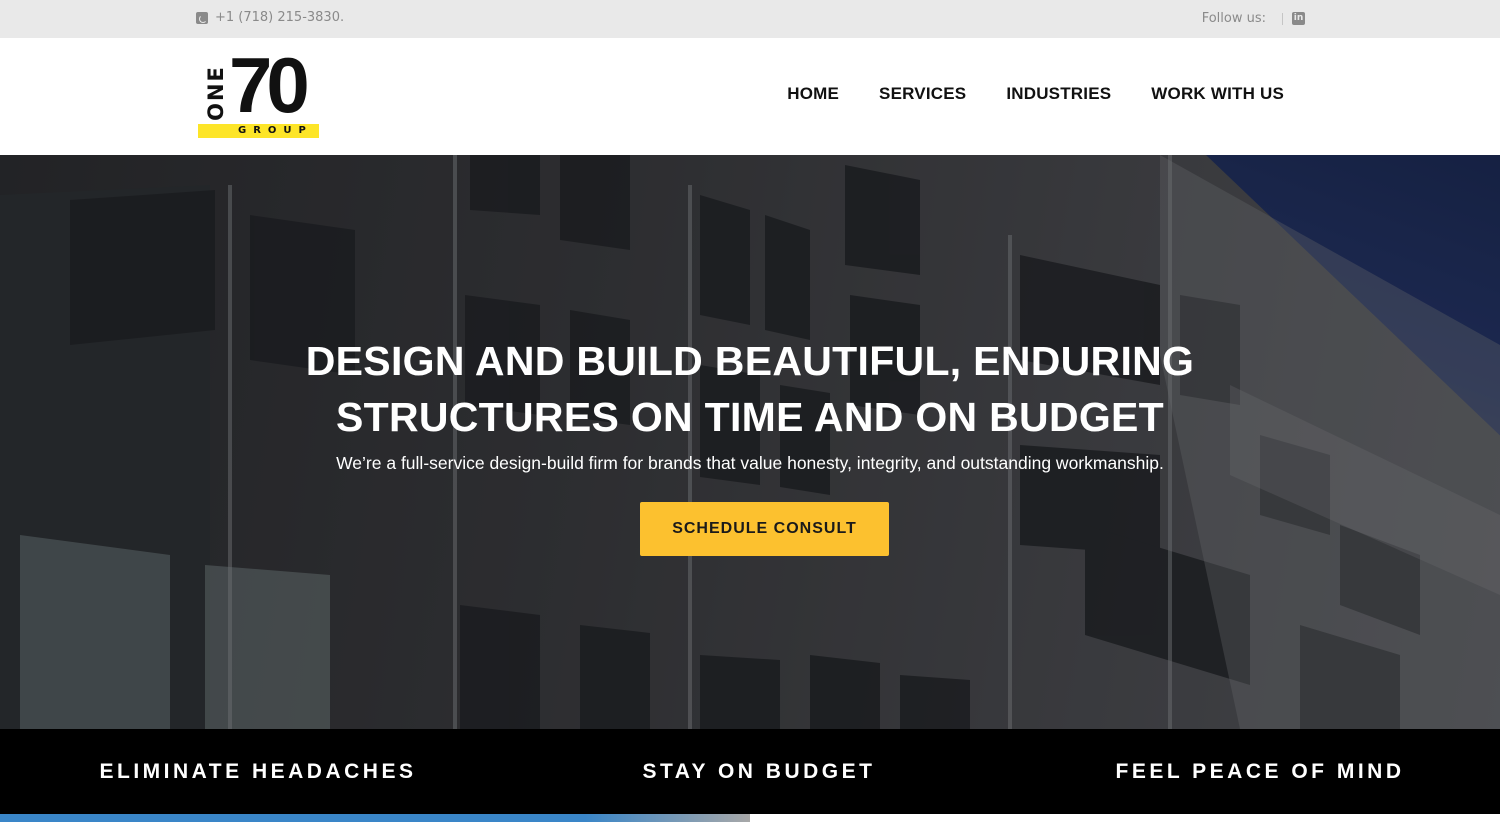 The image size is (1500, 822). I want to click on phone-icon, so click(202, 17).